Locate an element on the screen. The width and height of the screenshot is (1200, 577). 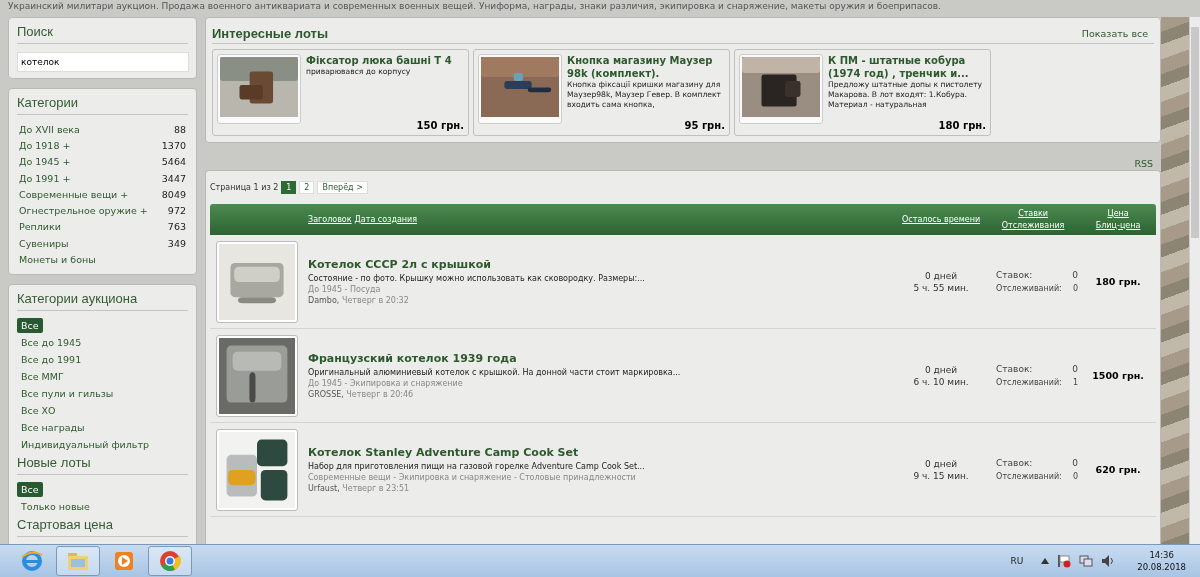
lot-date: Четверг в 20:46 is located at coordinates (380, 394).